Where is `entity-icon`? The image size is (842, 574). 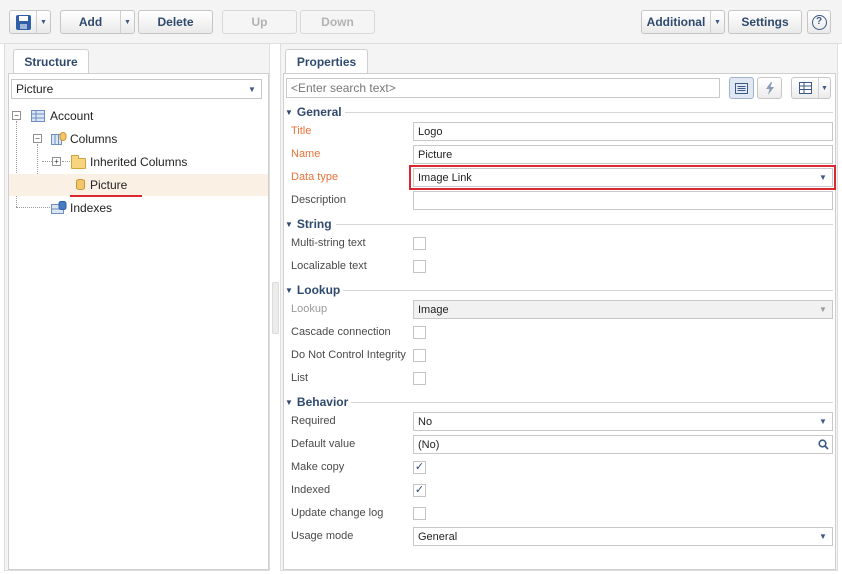
entity-icon is located at coordinates (38, 116).